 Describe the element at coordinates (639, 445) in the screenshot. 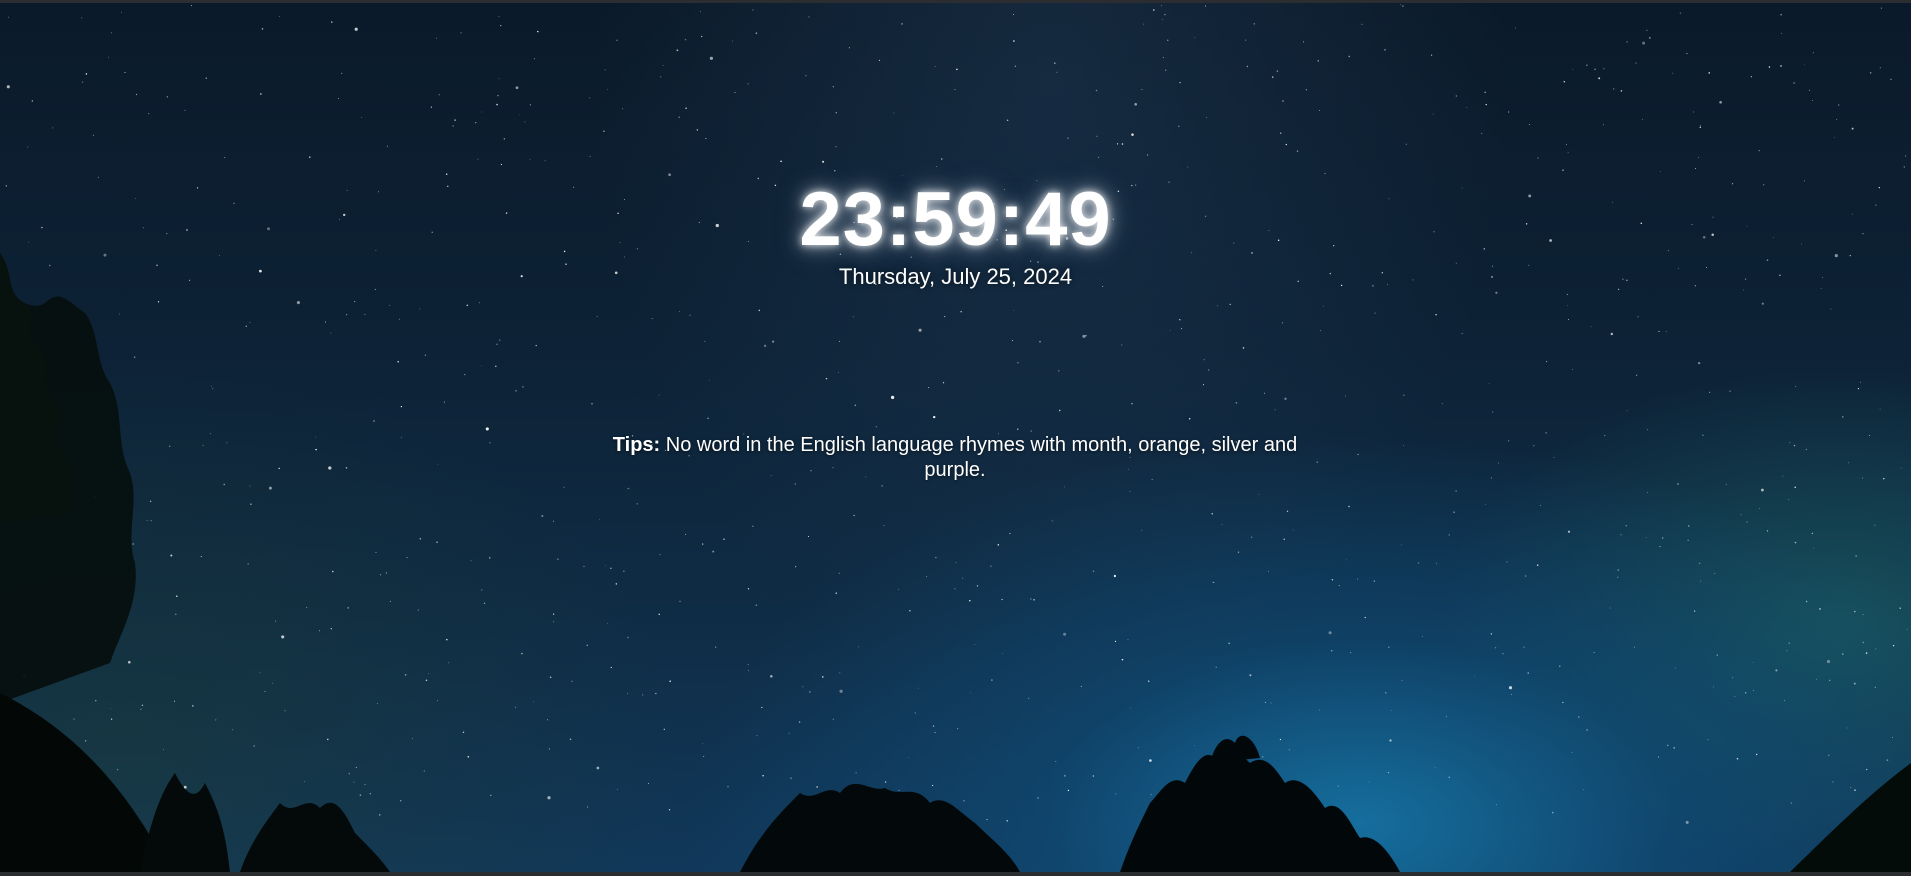

I see `tips-label: Tips:` at that location.